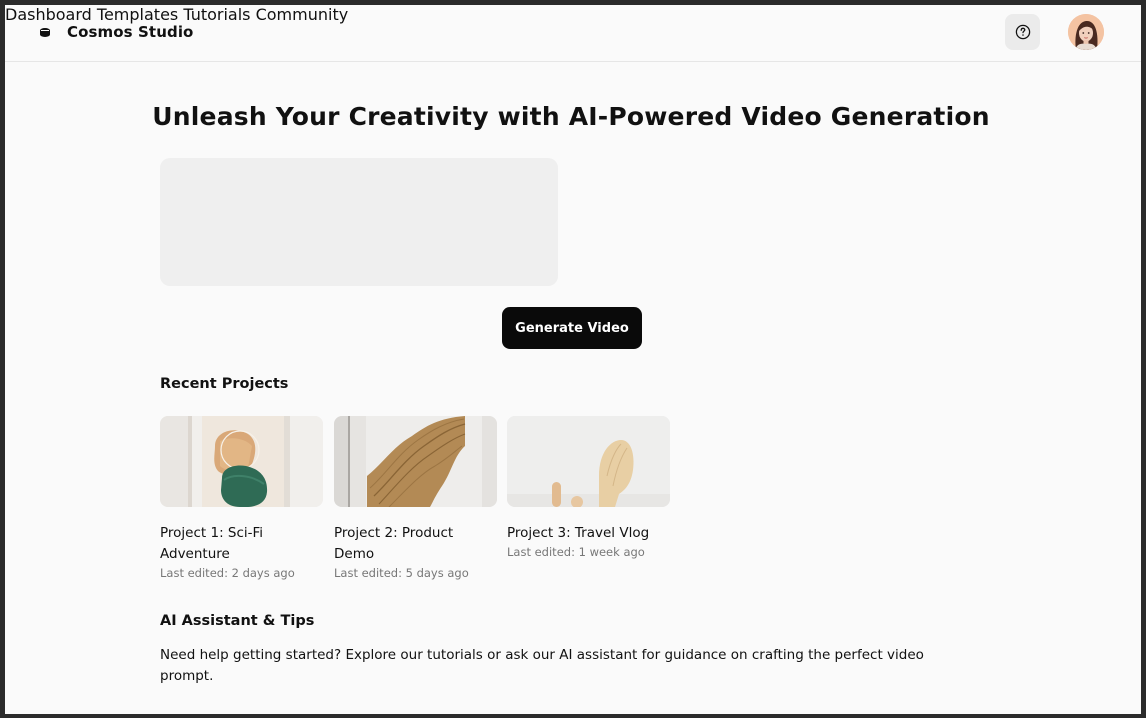  Describe the element at coordinates (241, 544) in the screenshot. I see `project-title: Project 1: Sci-Fi Adventure` at that location.